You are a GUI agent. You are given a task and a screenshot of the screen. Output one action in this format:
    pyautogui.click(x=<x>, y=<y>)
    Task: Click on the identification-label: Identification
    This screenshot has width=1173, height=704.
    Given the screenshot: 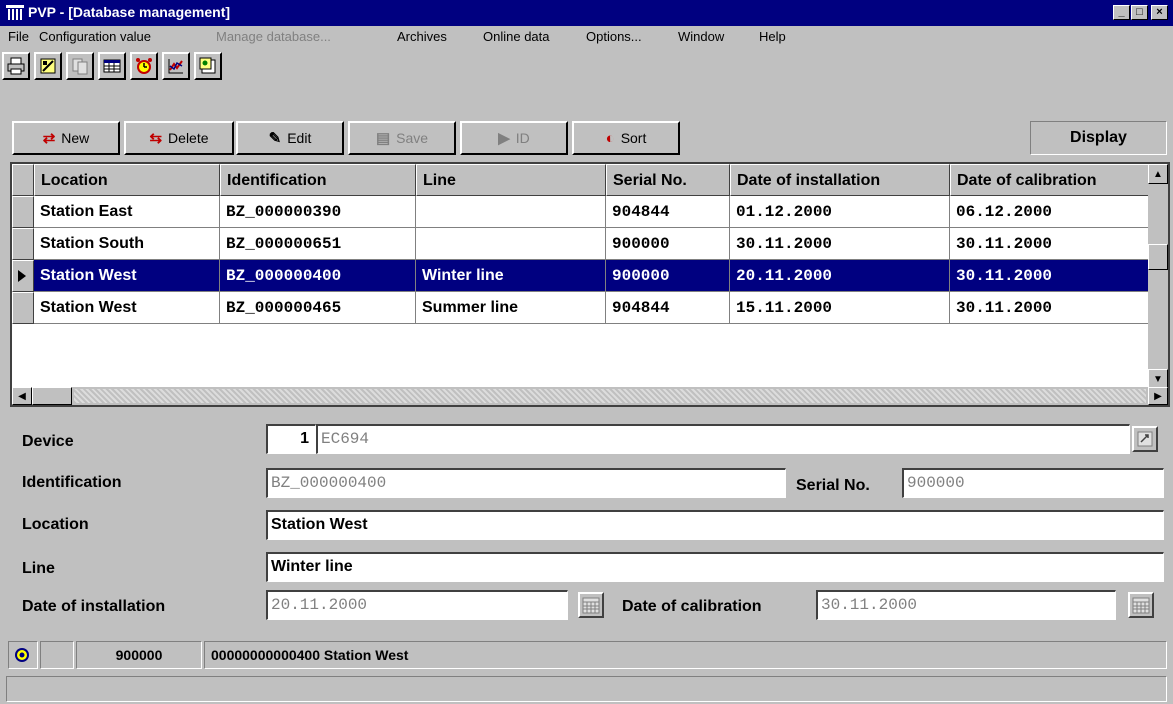 What is the action you would take?
    pyautogui.click(x=72, y=482)
    